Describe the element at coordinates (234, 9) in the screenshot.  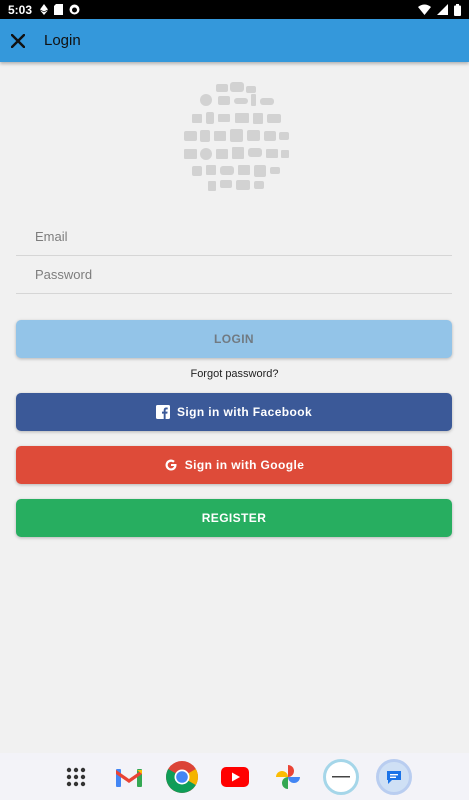
I see `status-bar: 5:03` at that location.